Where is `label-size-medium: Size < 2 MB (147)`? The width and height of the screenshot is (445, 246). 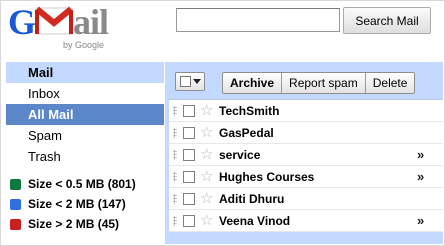
label-size-medium: Size < 2 MB (147) is located at coordinates (85, 204).